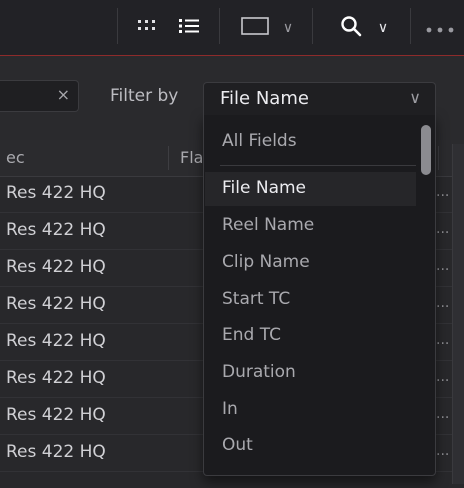 This screenshot has width=464, height=488. What do you see at coordinates (264, 188) in the screenshot?
I see `menu-item-label: File Name` at bounding box center [264, 188].